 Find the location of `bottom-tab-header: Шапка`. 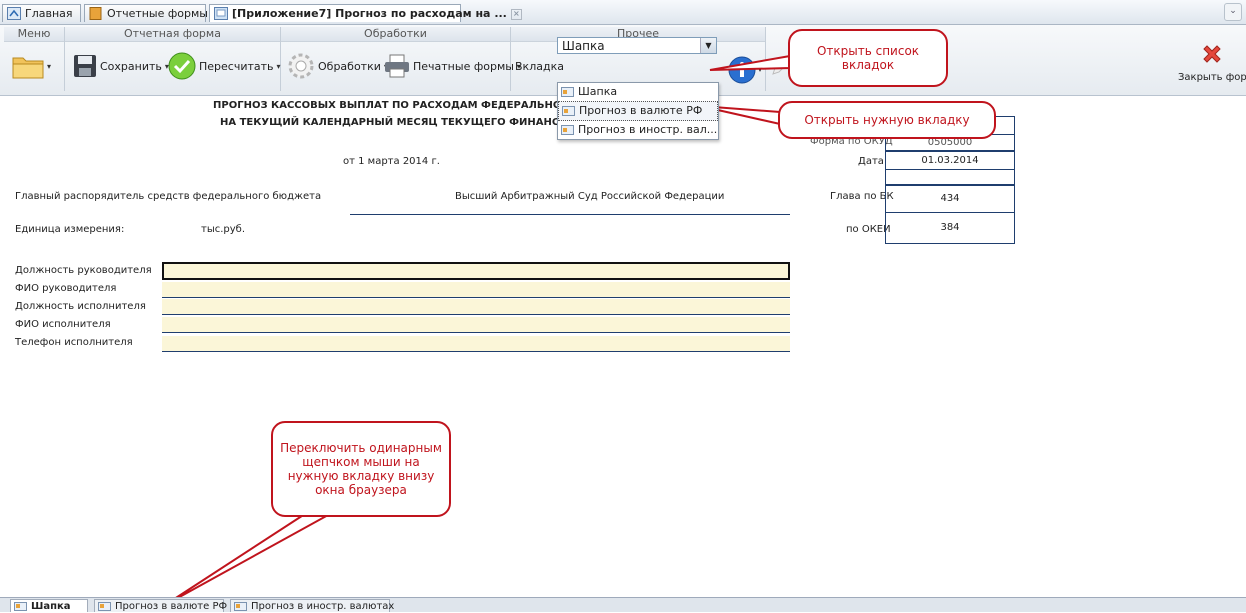

bottom-tab-header: Шапка is located at coordinates (49, 605).